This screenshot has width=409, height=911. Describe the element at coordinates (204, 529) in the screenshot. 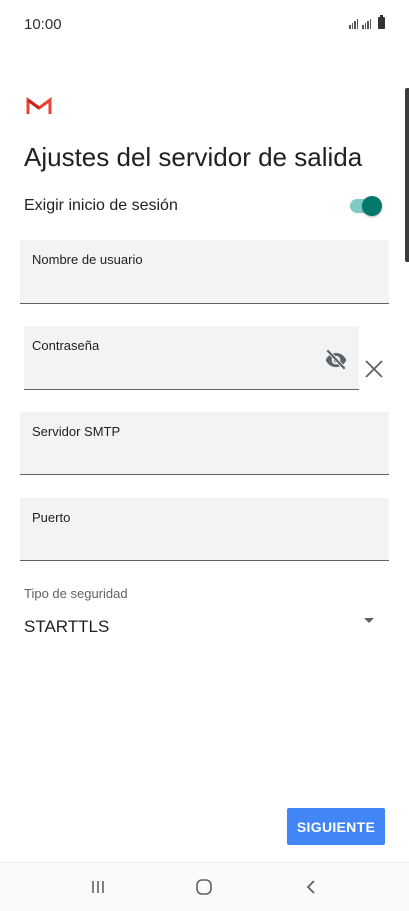

I see `port-field: Puerto` at that location.